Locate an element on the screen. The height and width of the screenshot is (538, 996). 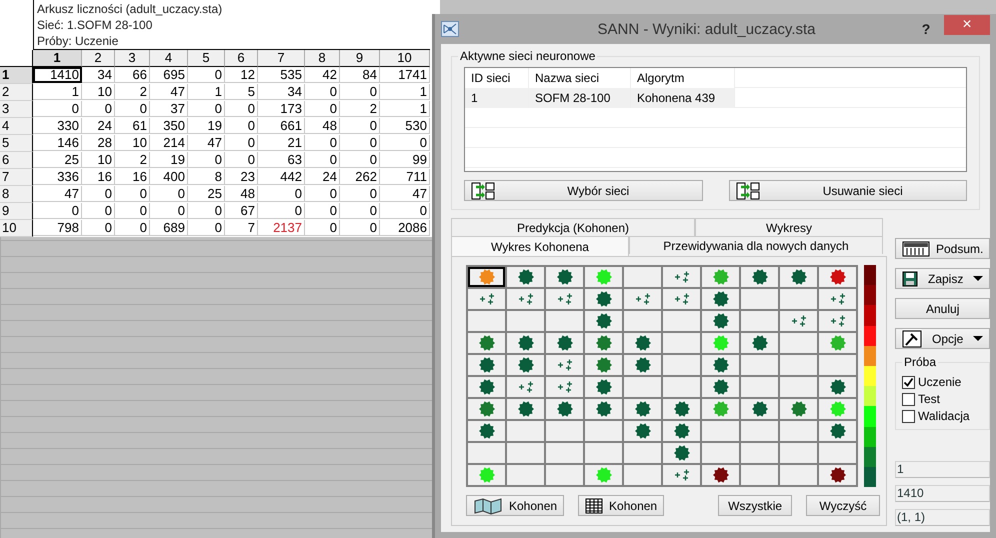
column-header: 8 is located at coordinates (322, 58).